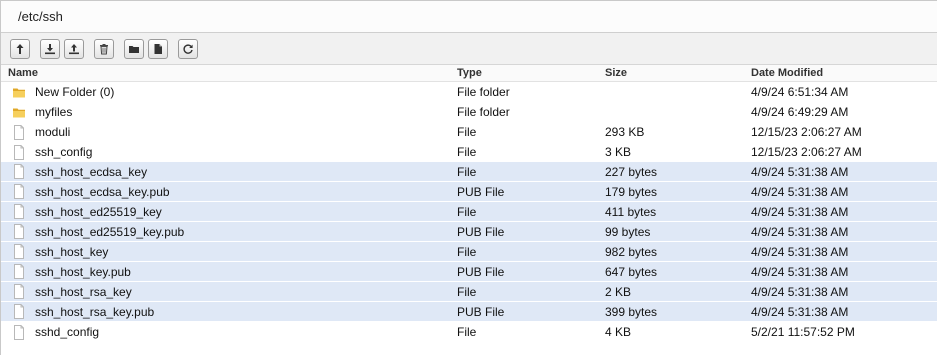 Image resolution: width=937 pixels, height=355 pixels. What do you see at coordinates (72, 251) in the screenshot?
I see `file-name: ssh_host_key` at bounding box center [72, 251].